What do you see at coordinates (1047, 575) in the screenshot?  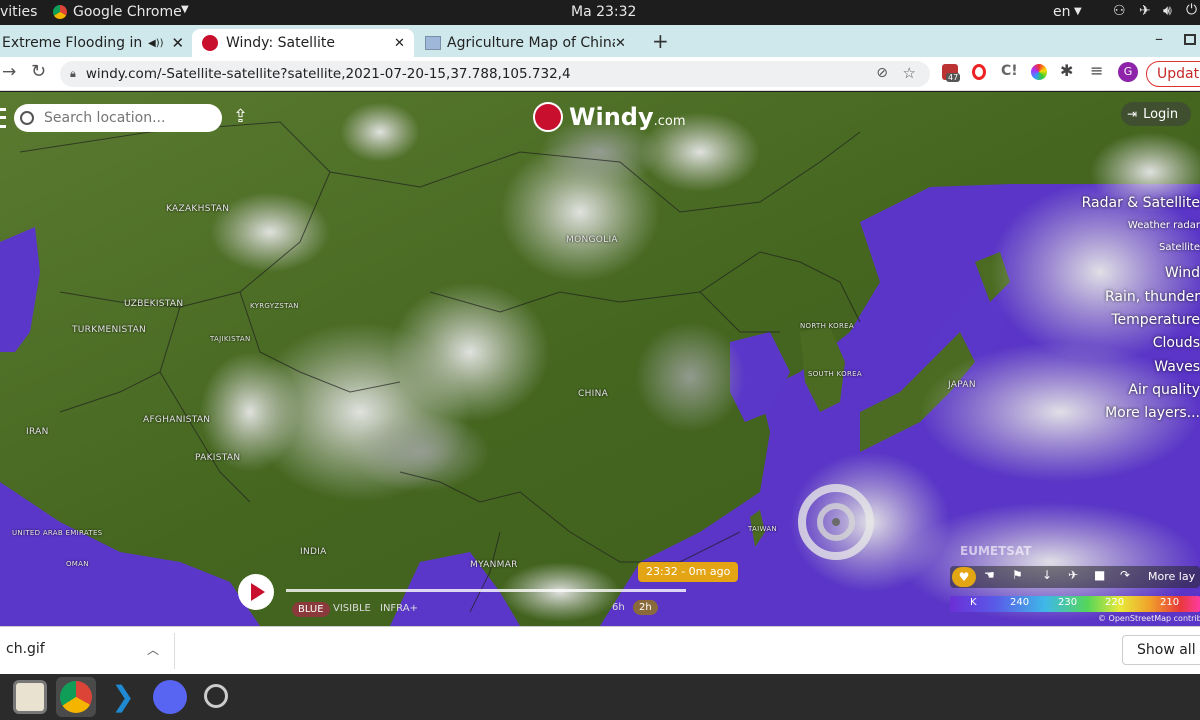 I see `thermometer-icon: ↓` at bounding box center [1047, 575].